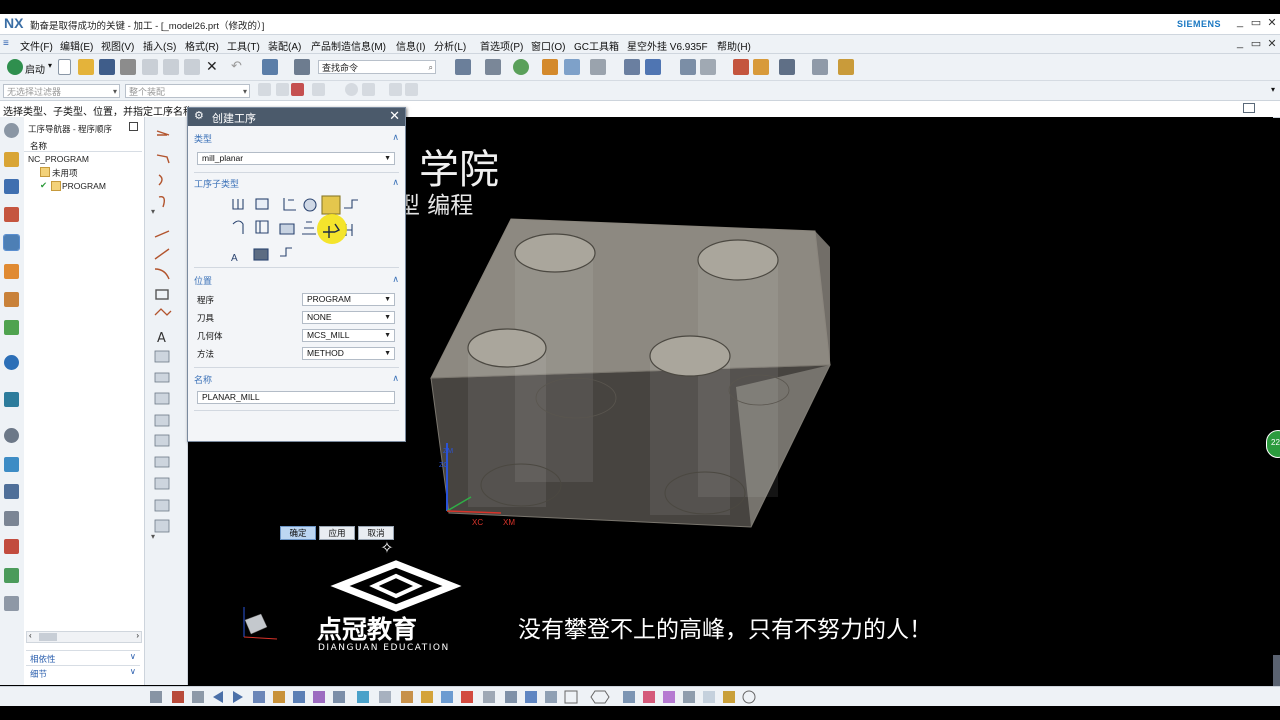  Describe the element at coordinates (6, 43) in the screenshot. I see `menu-icon: ≡` at that location.